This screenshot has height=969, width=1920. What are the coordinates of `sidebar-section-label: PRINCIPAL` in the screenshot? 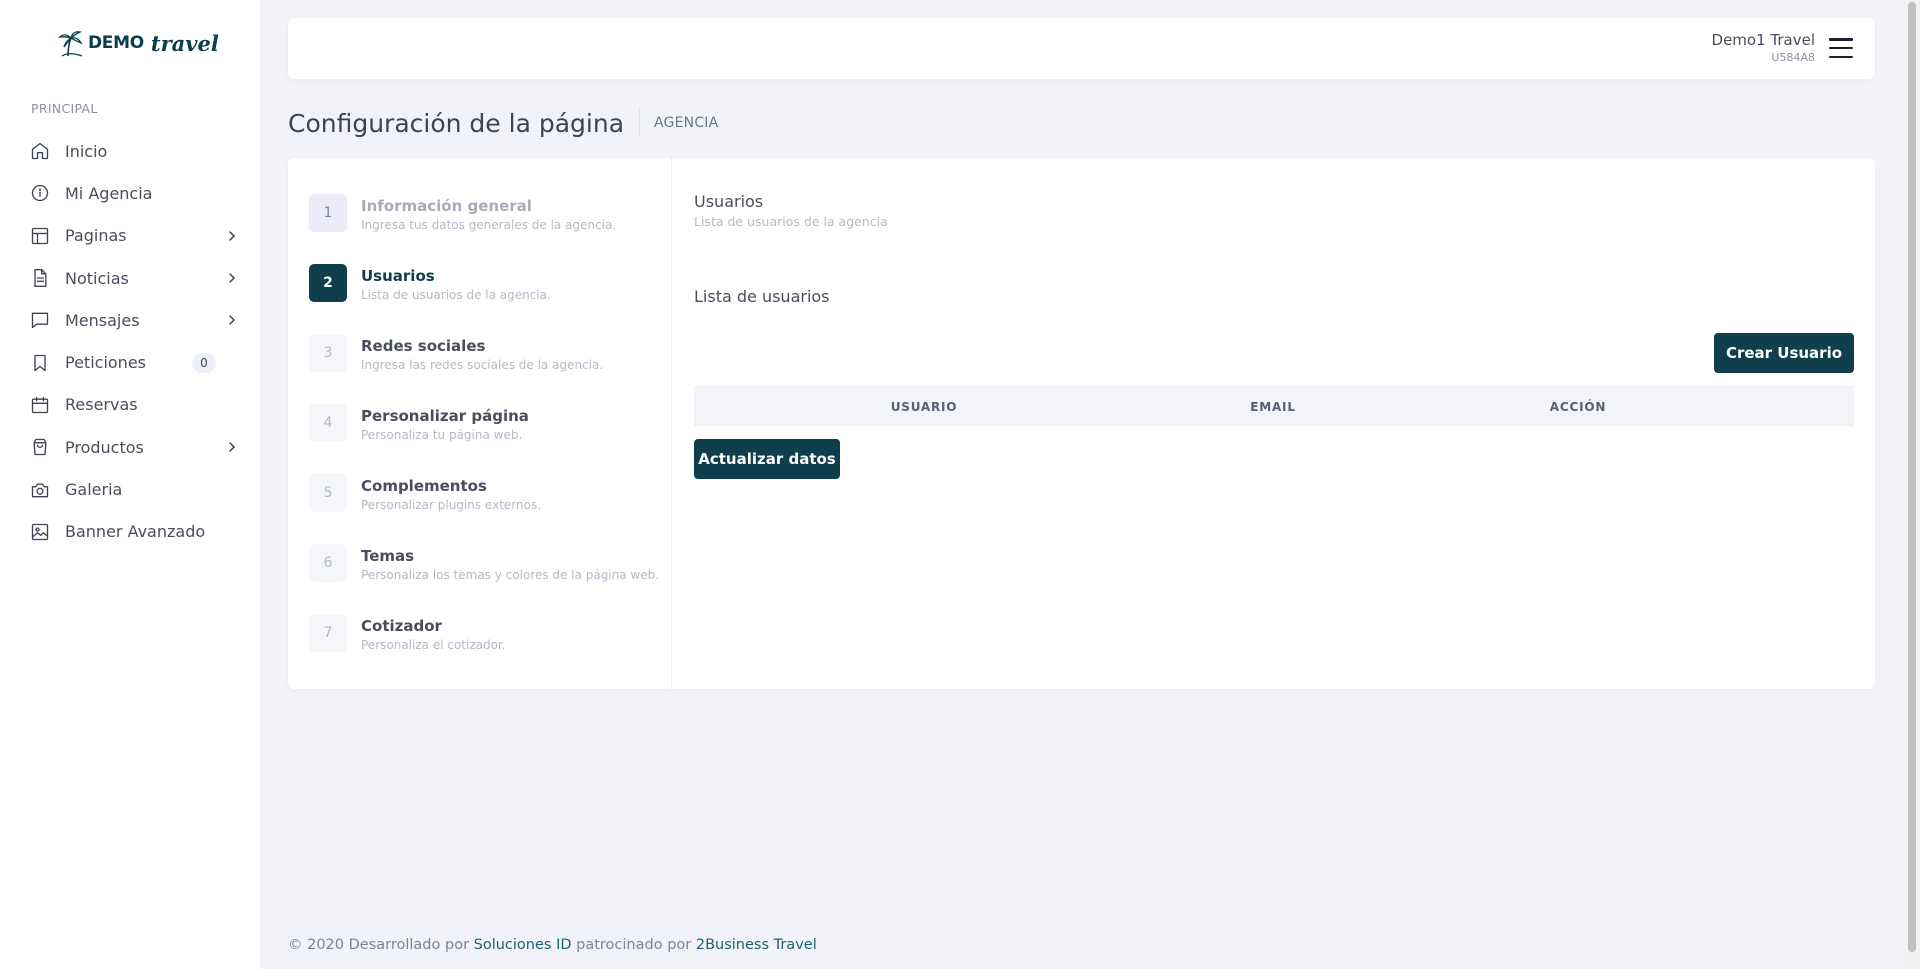 It's located at (64, 108).